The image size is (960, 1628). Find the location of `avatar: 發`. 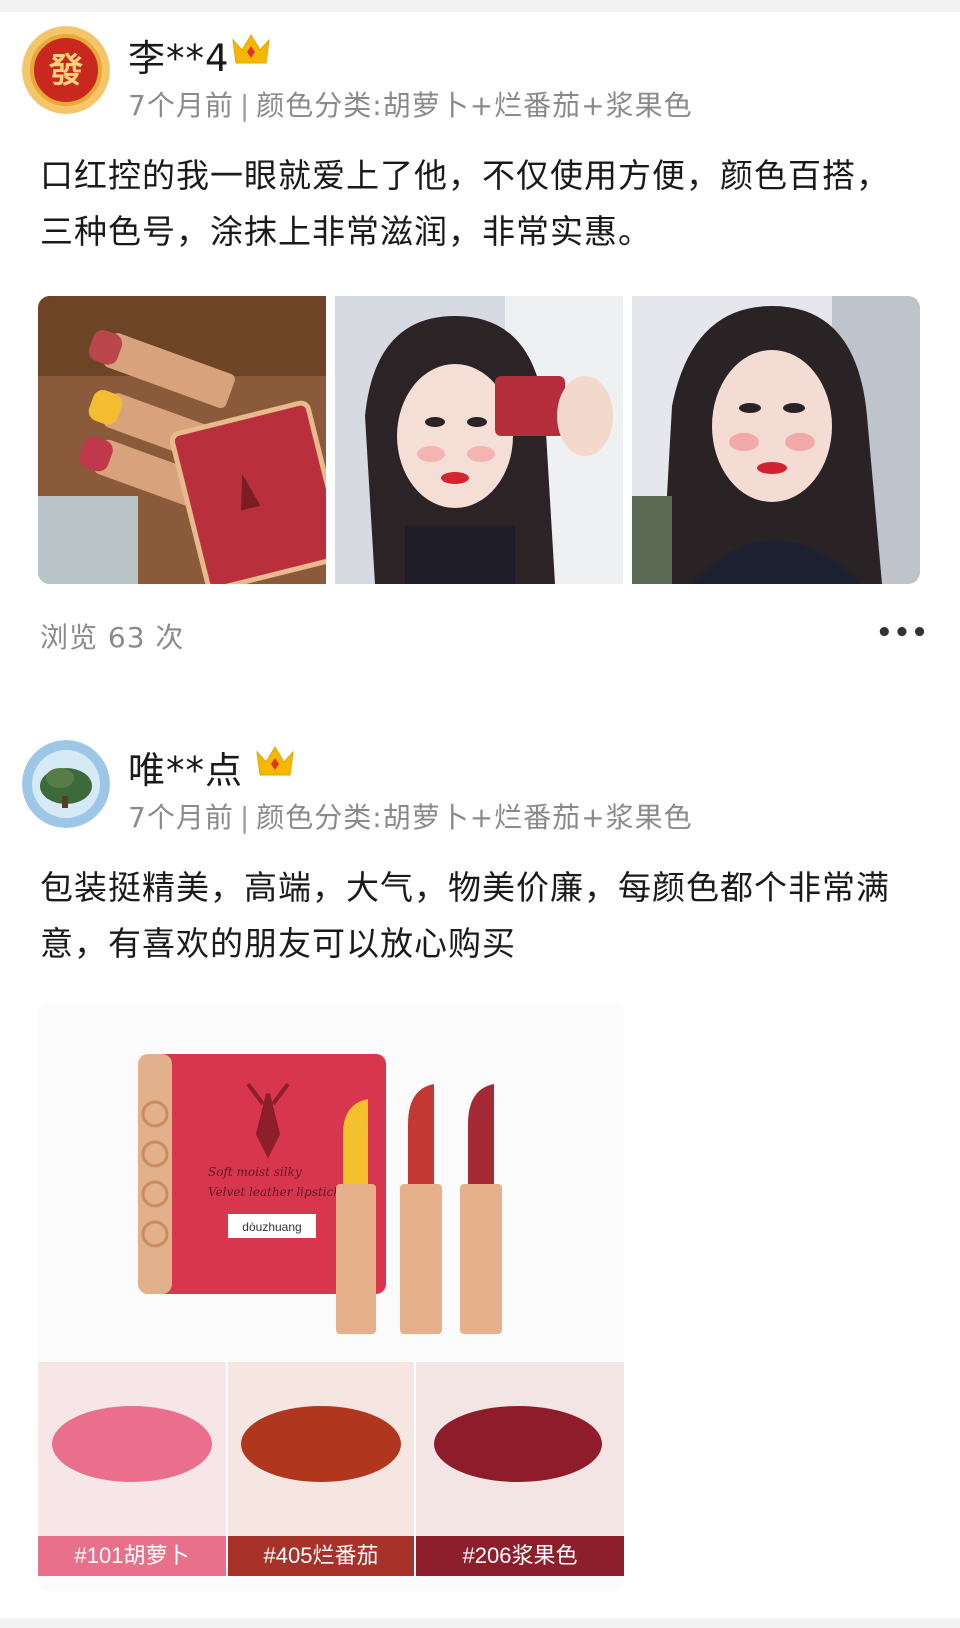

avatar: 發 is located at coordinates (66, 70).